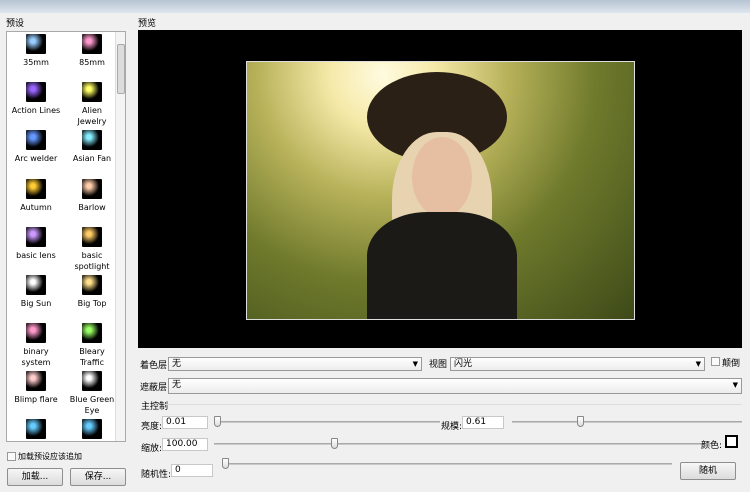 This screenshot has height=492, width=750. I want to click on preset-label: Barlow, so click(92, 207).